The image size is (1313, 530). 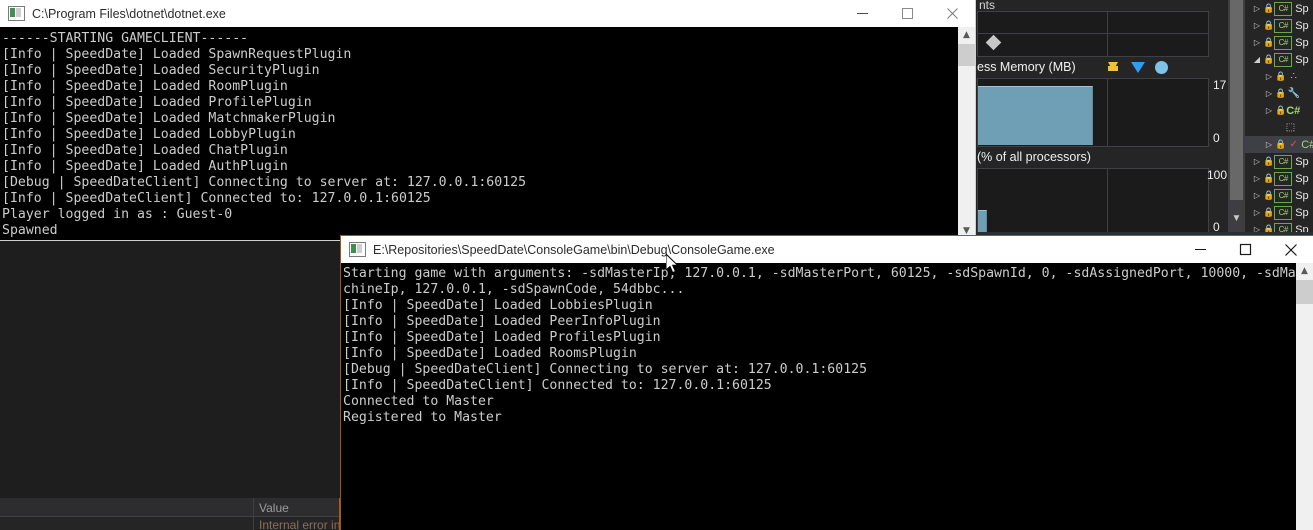 What do you see at coordinates (299, 524) in the screenshot?
I see `locals-first-cell-value: Internal error in` at bounding box center [299, 524].